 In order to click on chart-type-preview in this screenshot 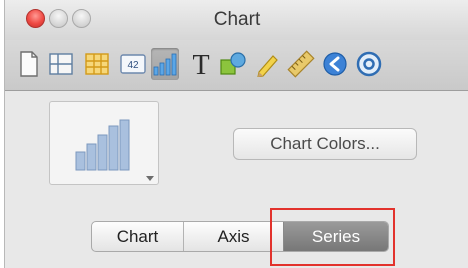, I will do `click(104, 143)`.